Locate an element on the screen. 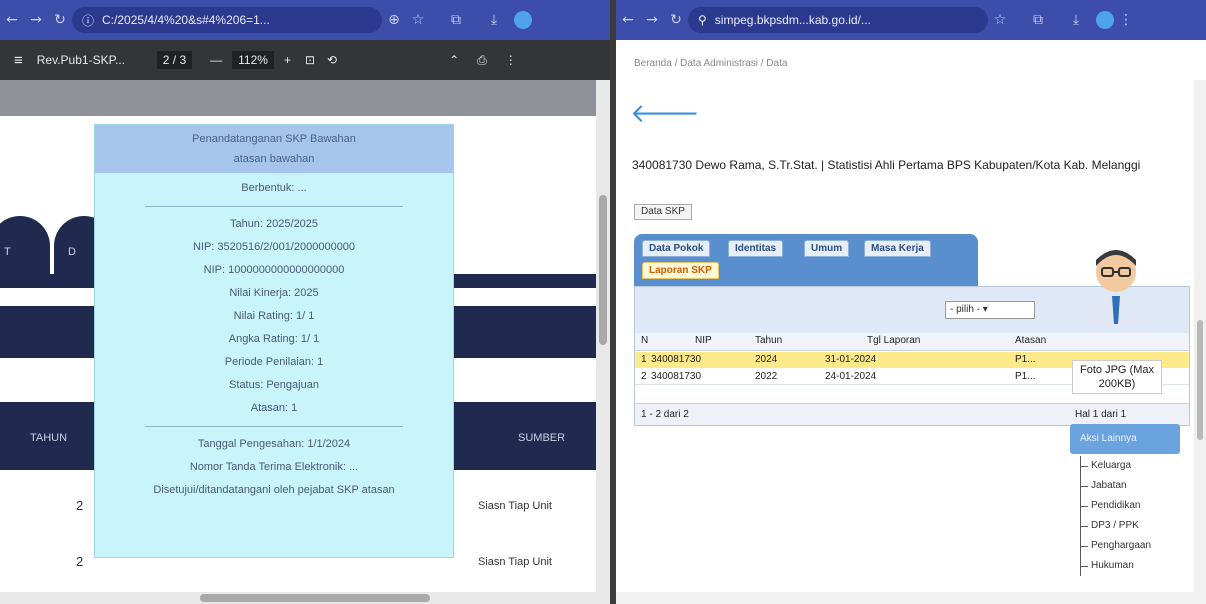  photo-caption: Foto JPG (Max 200KB) is located at coordinates (1117, 377).